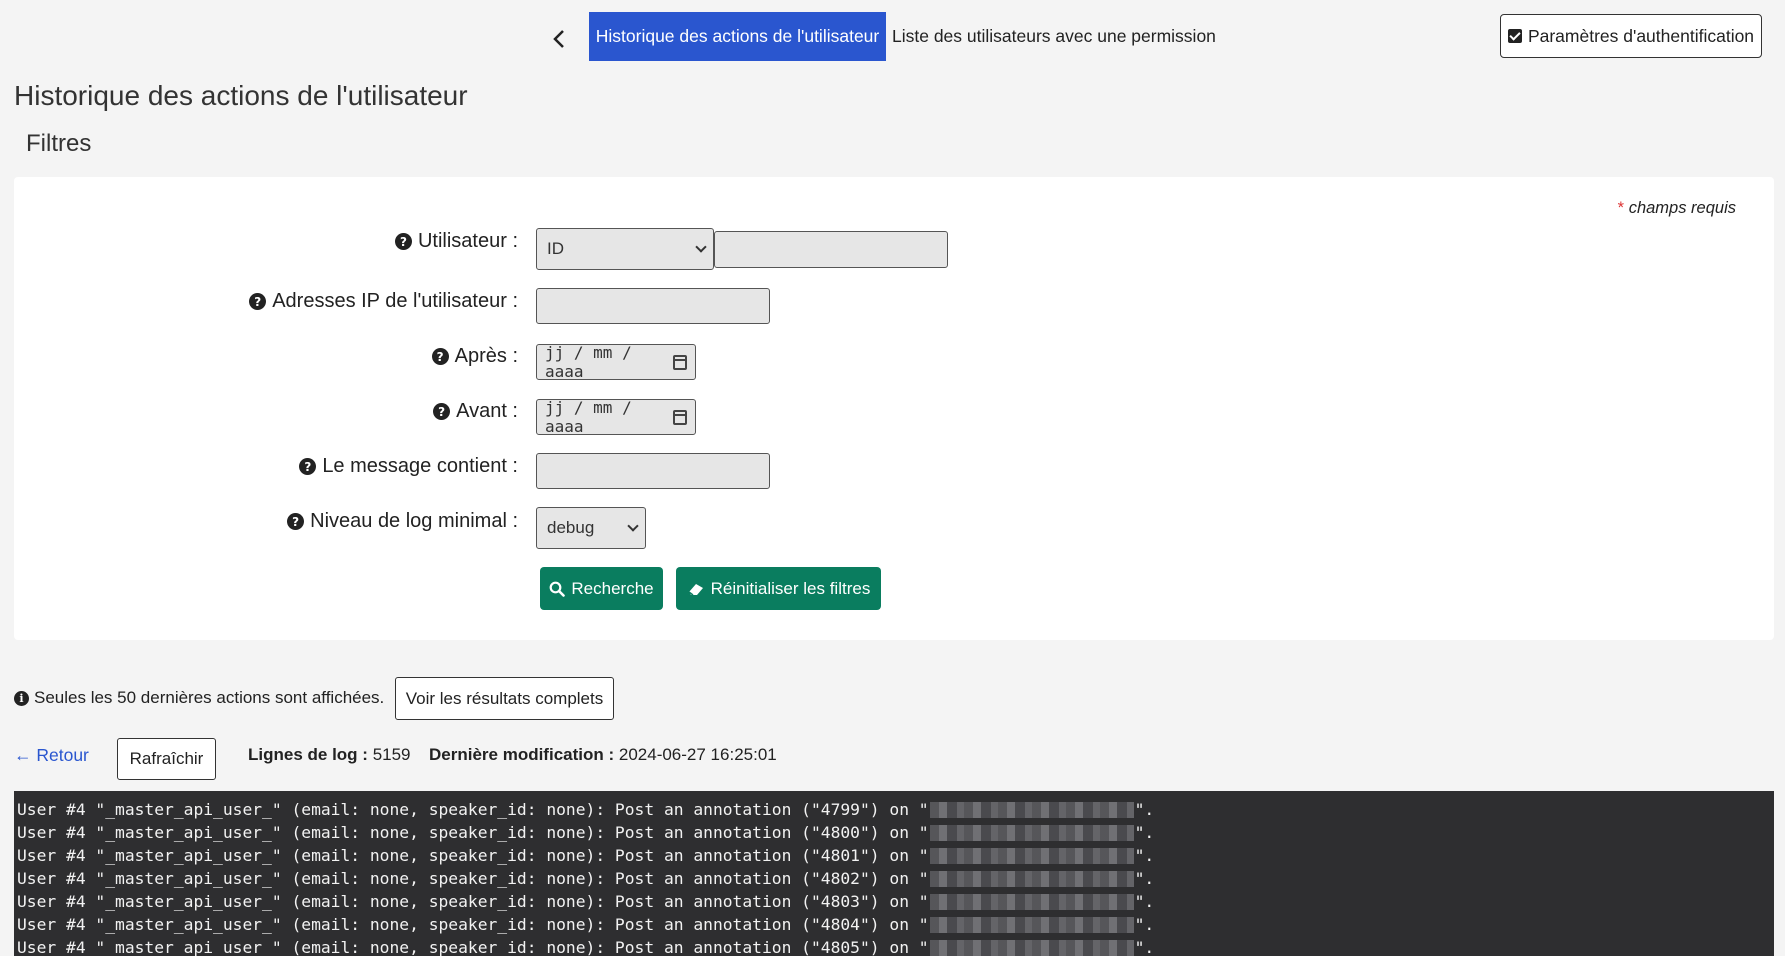 The height and width of the screenshot is (956, 1785). What do you see at coordinates (695, 589) in the screenshot?
I see `eraser-icon` at bounding box center [695, 589].